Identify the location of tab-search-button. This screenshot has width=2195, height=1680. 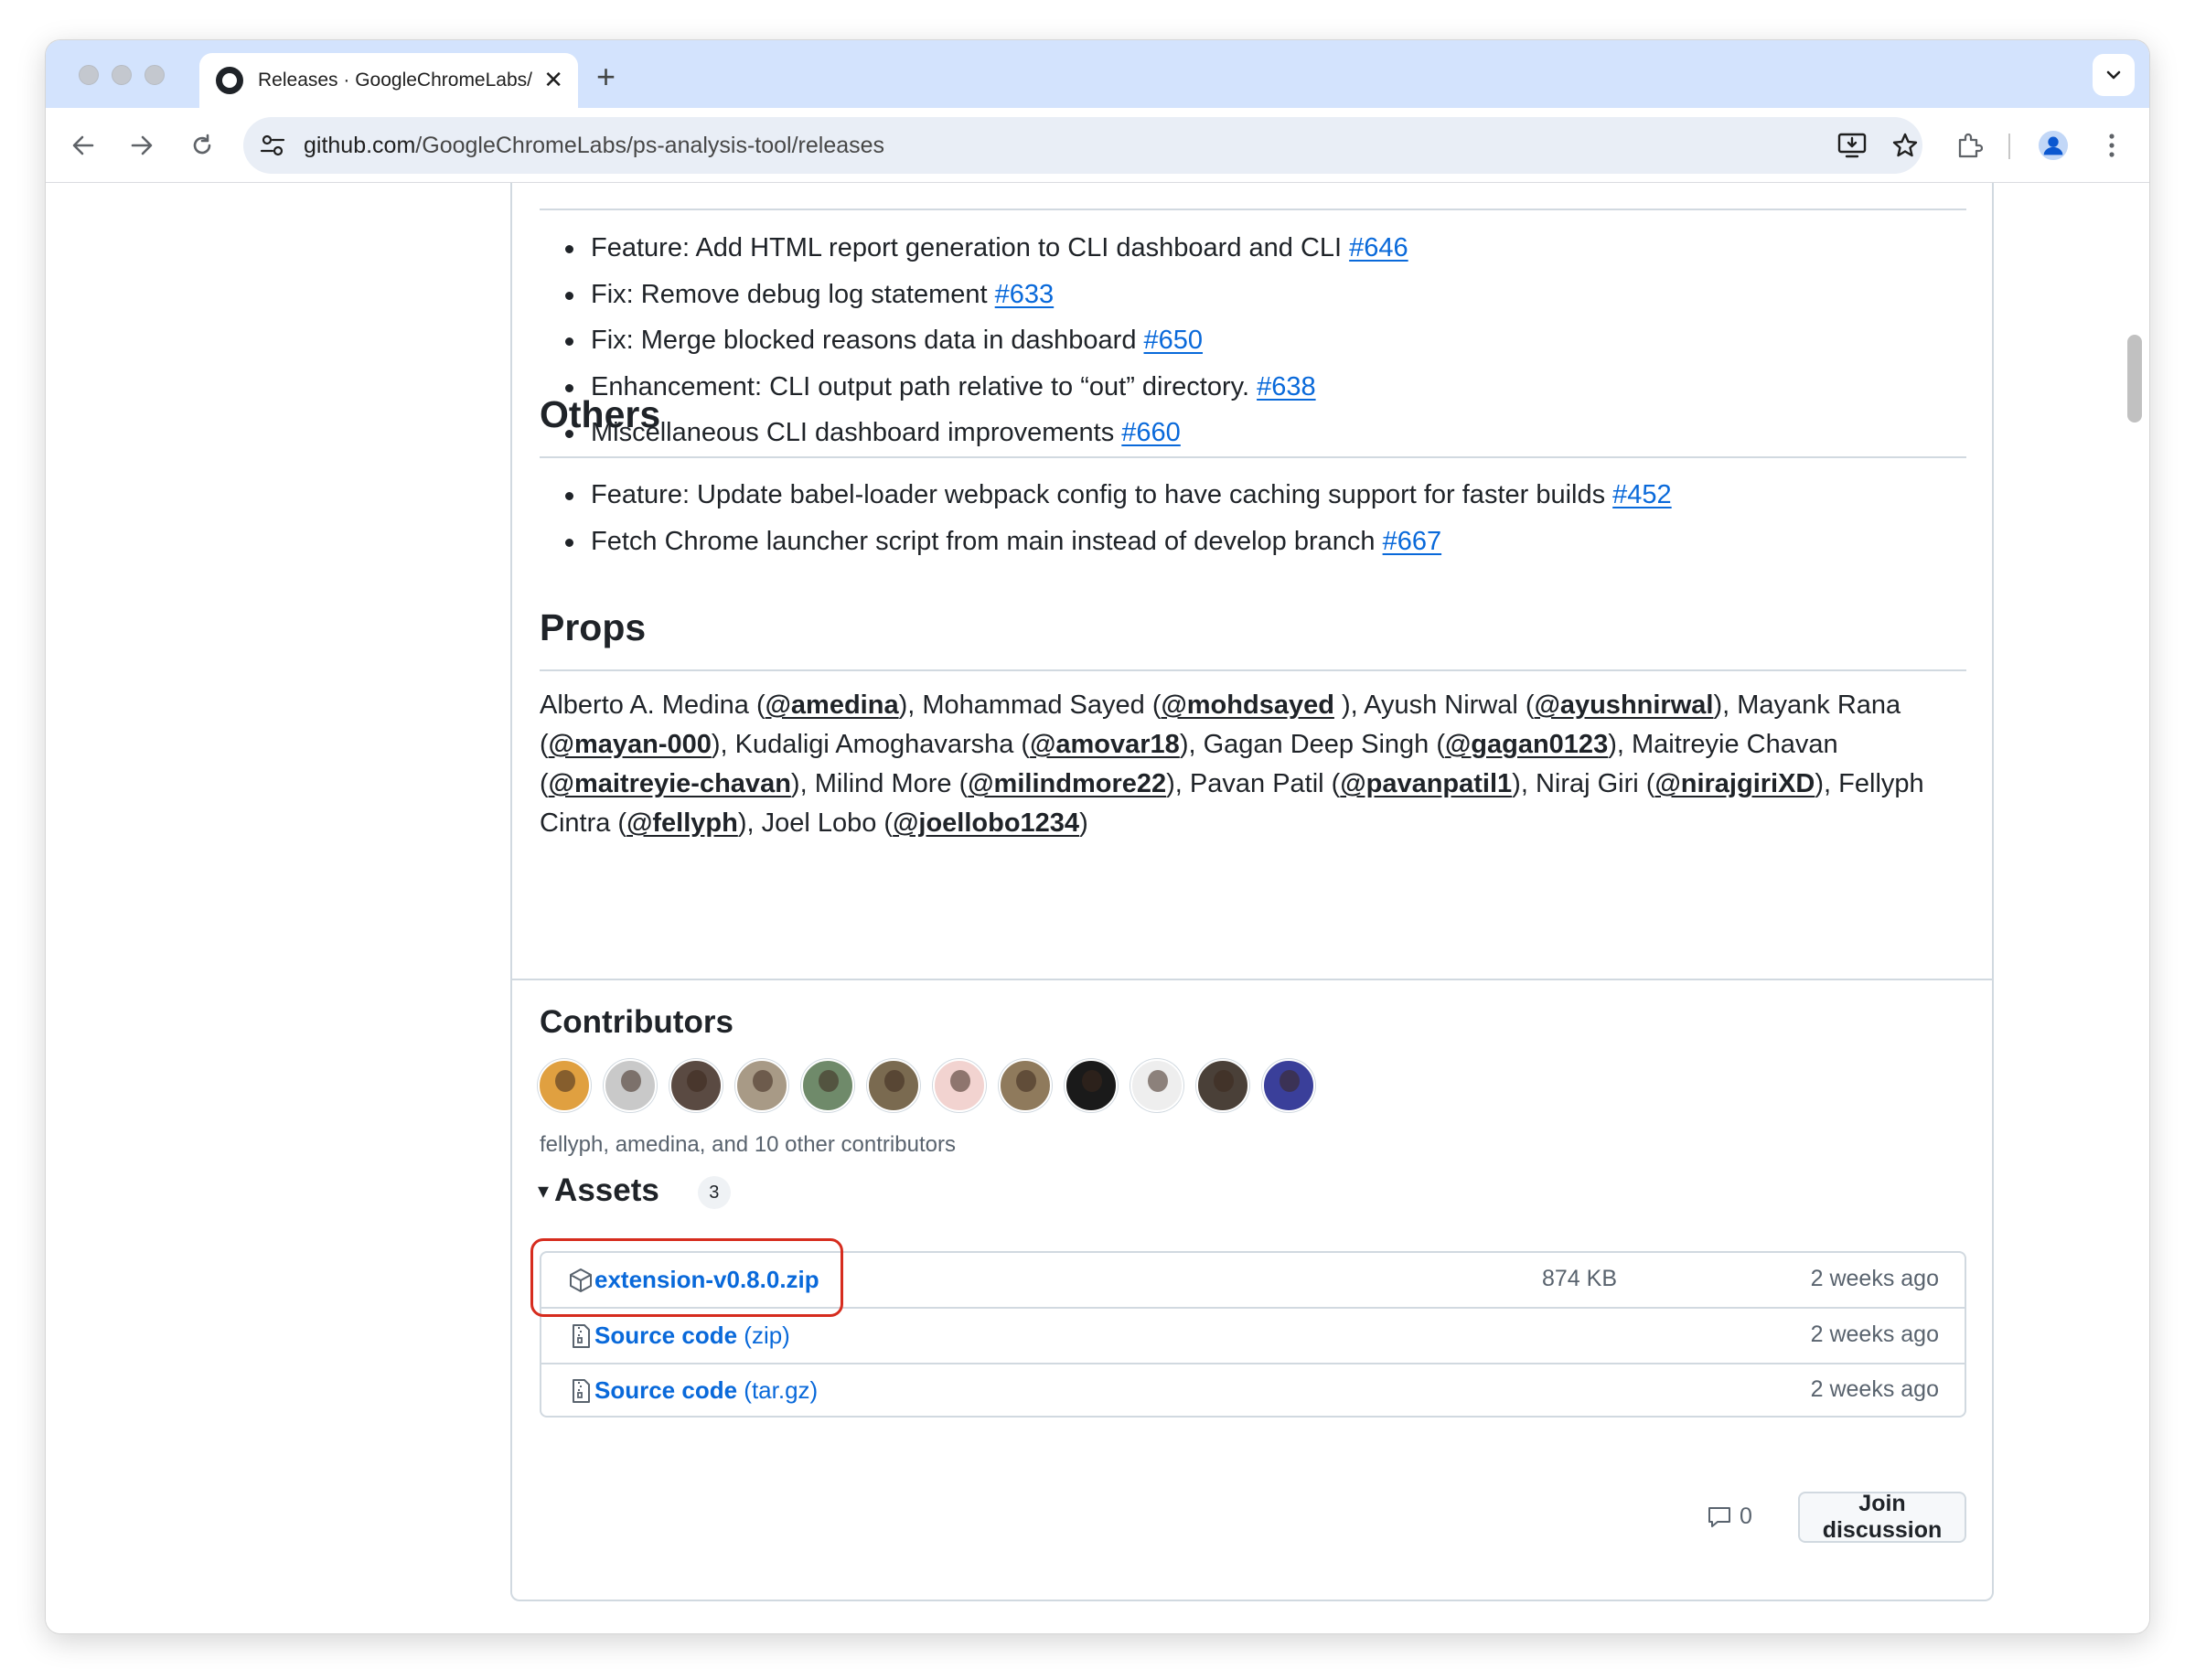
(2114, 75).